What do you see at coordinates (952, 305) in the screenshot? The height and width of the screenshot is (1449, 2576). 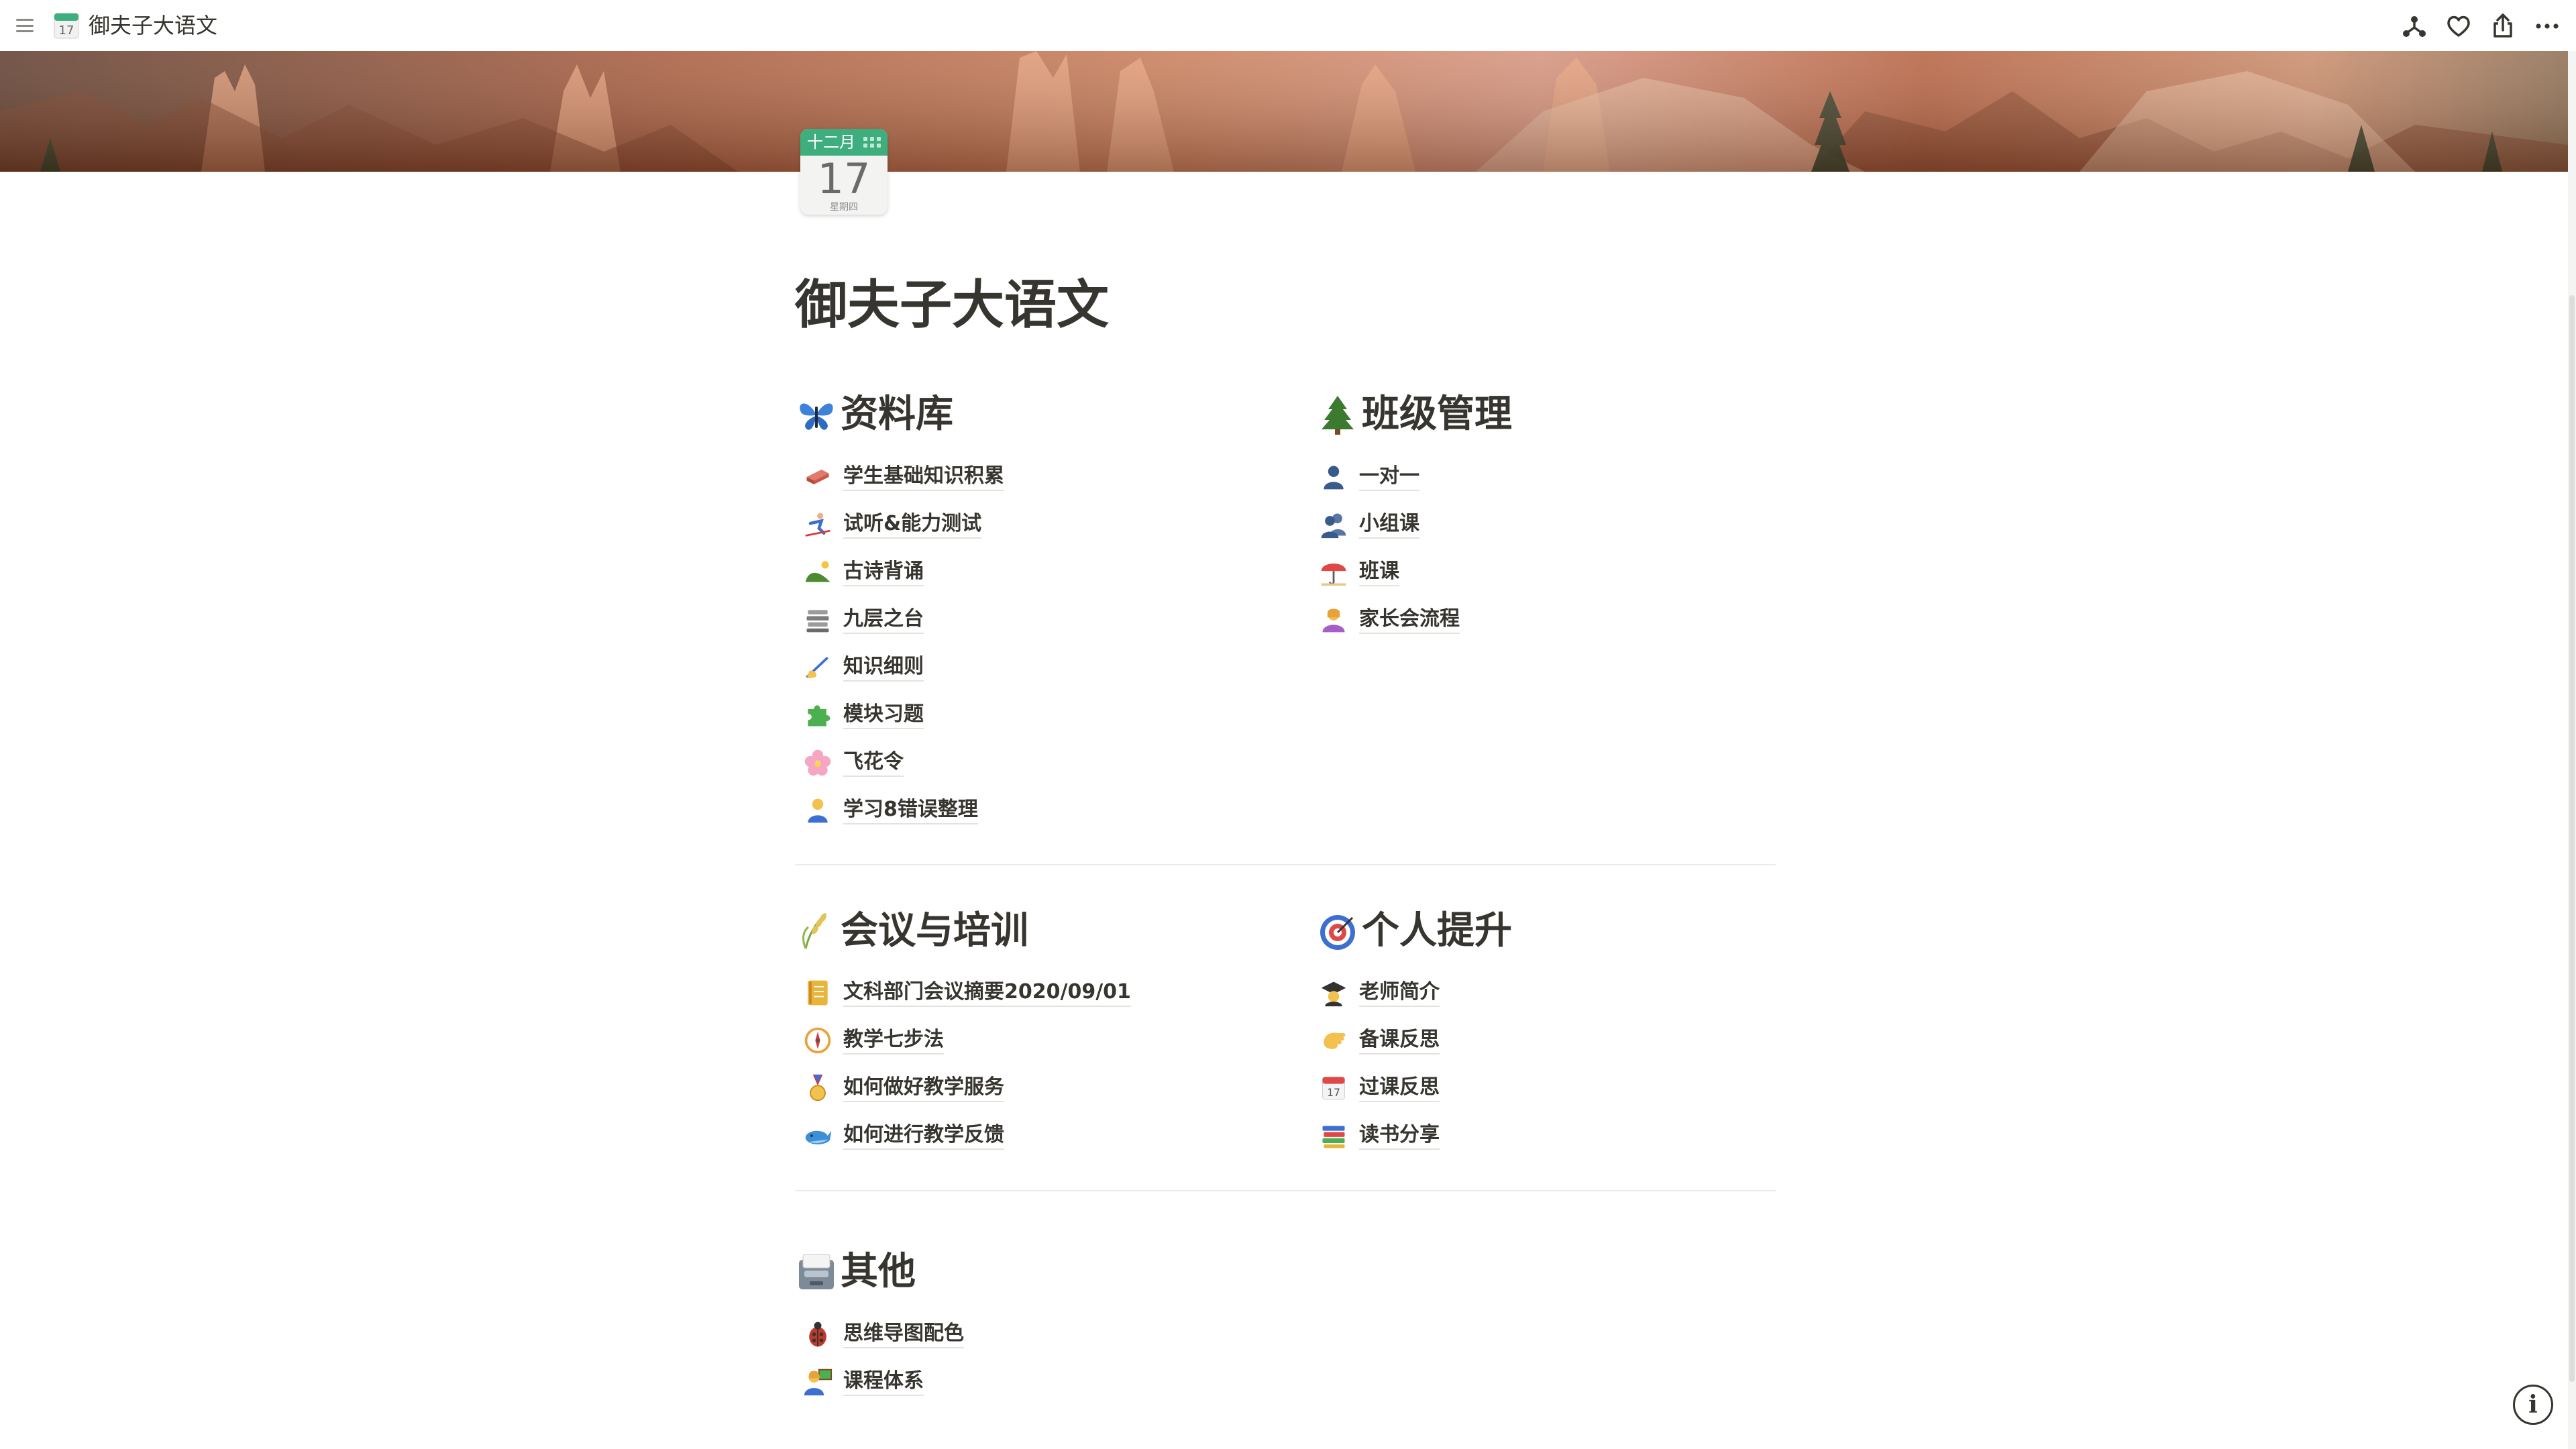 I see `page-title: 御夫子大语文` at bounding box center [952, 305].